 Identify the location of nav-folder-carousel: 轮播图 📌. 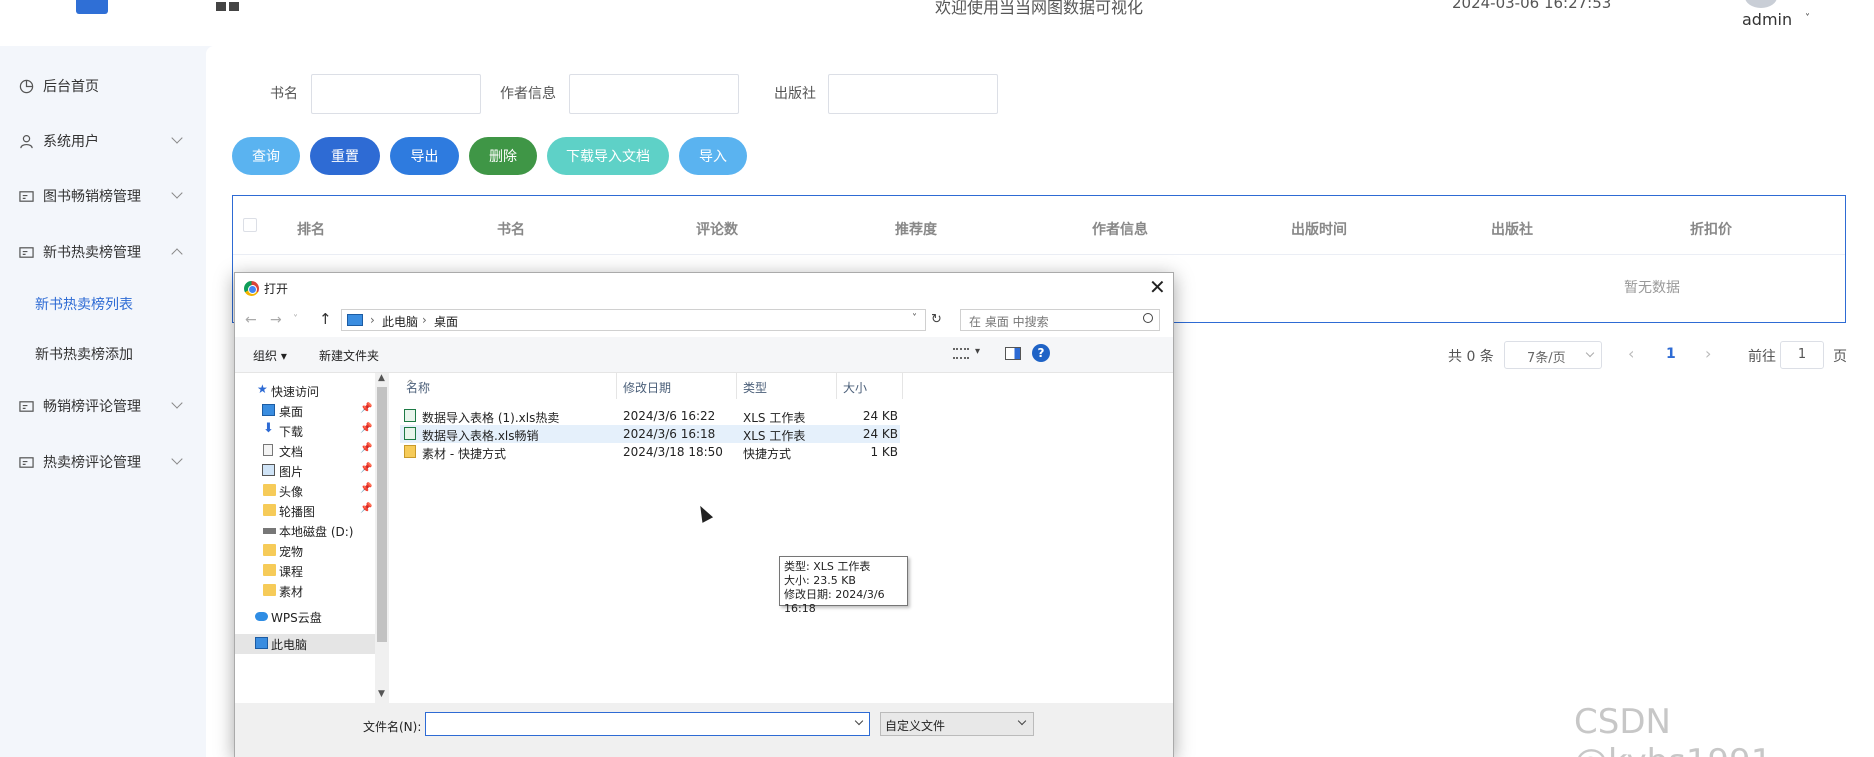
(305, 511).